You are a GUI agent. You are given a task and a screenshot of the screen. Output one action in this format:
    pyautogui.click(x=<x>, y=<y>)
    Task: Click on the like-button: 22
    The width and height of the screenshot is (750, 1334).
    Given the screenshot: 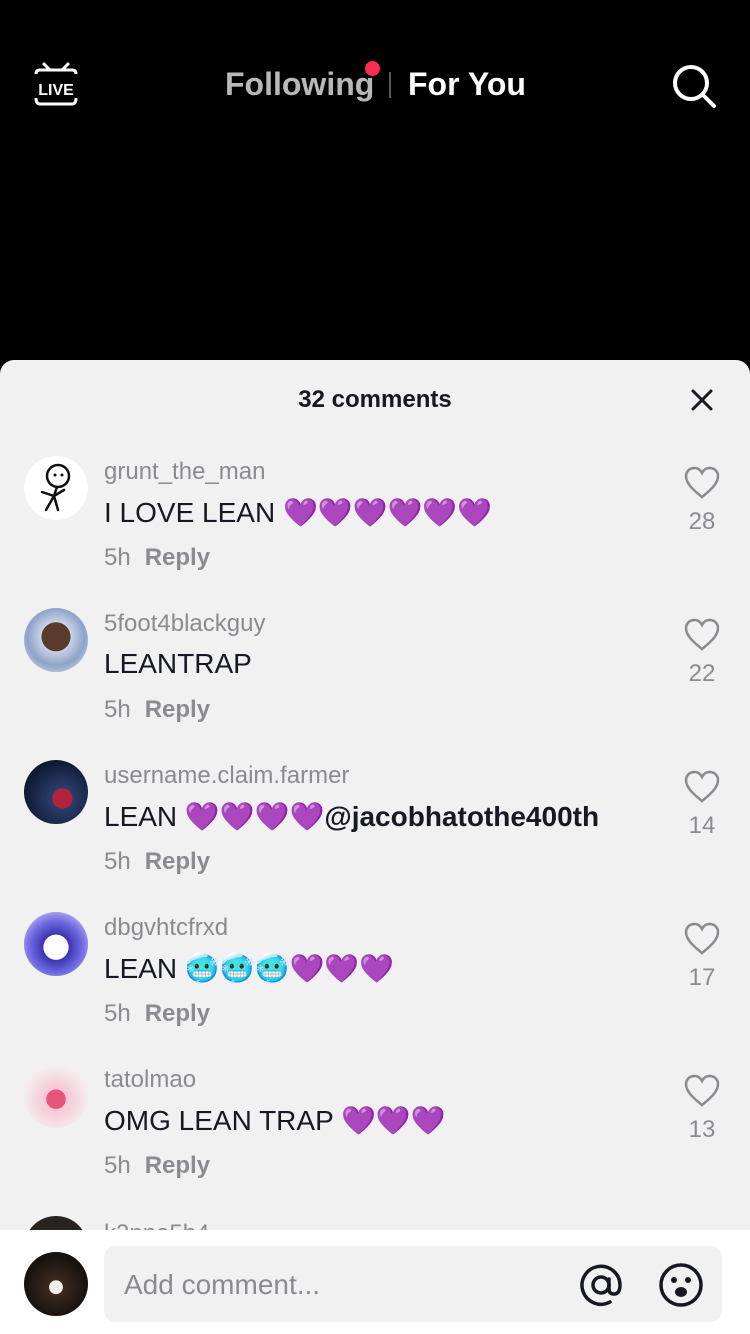 What is the action you would take?
    pyautogui.click(x=702, y=658)
    